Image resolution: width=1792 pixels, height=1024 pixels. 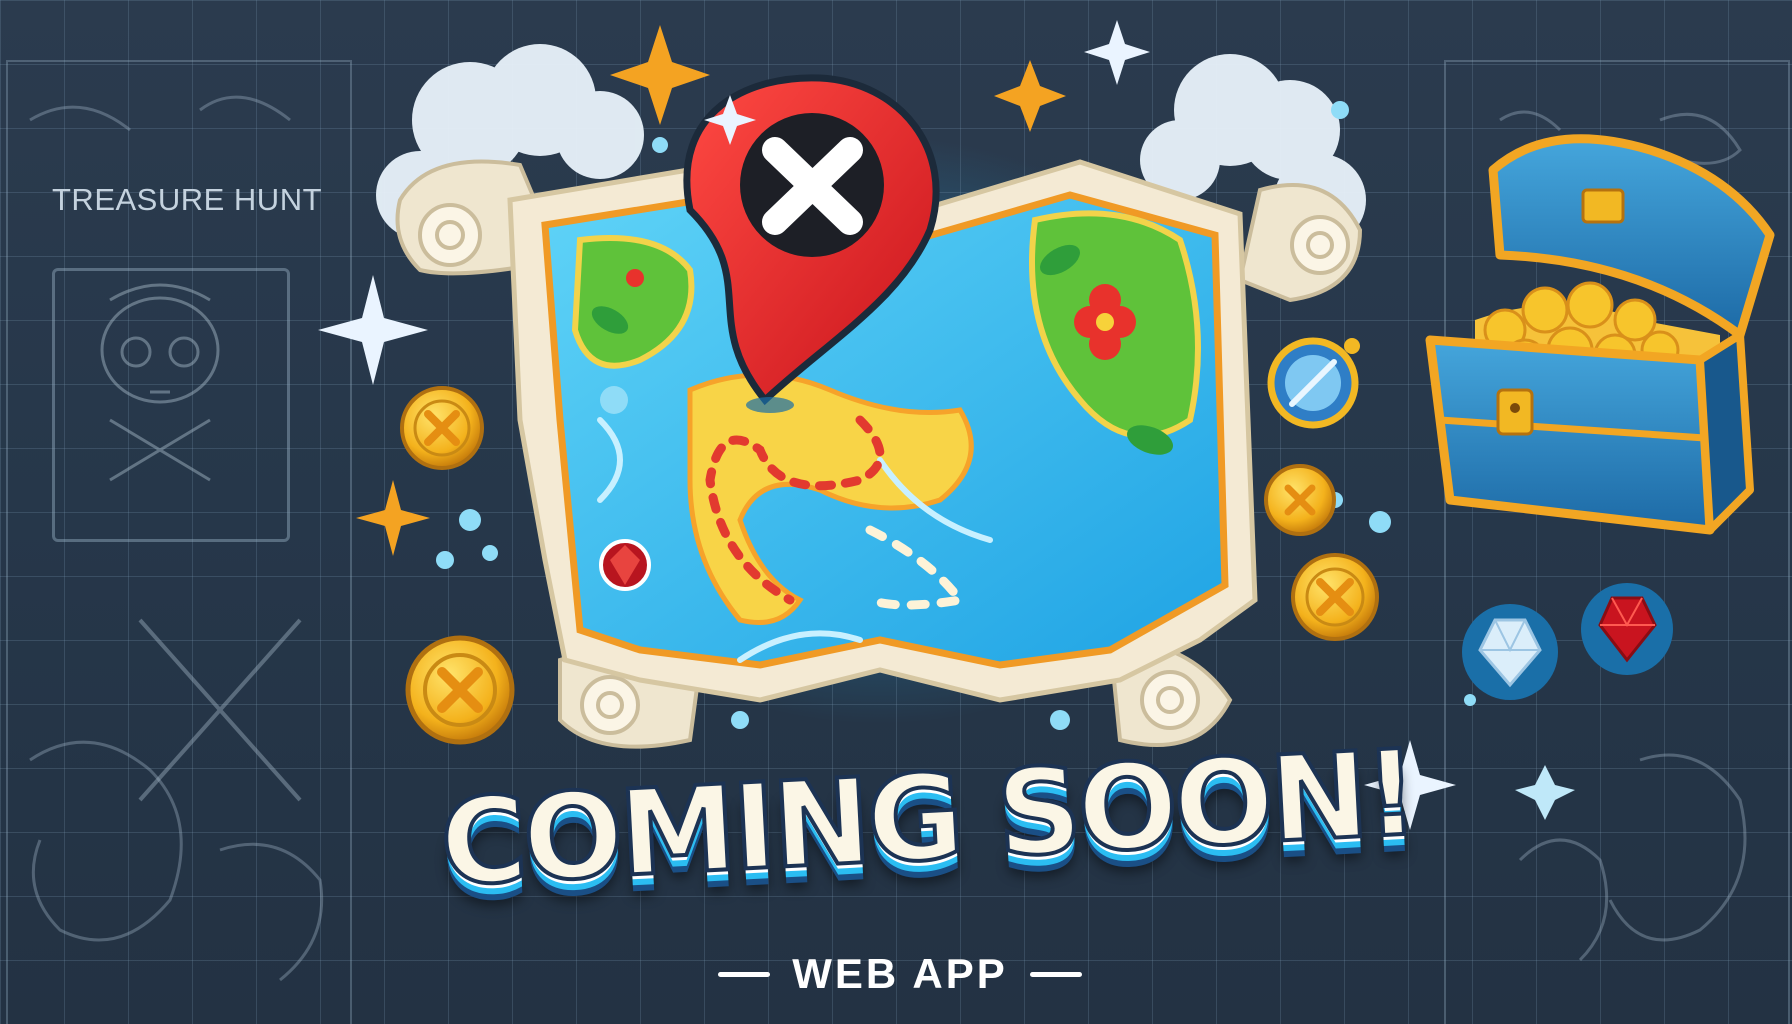 I want to click on web-app-subtitle-row: WEB APP, so click(x=900, y=974).